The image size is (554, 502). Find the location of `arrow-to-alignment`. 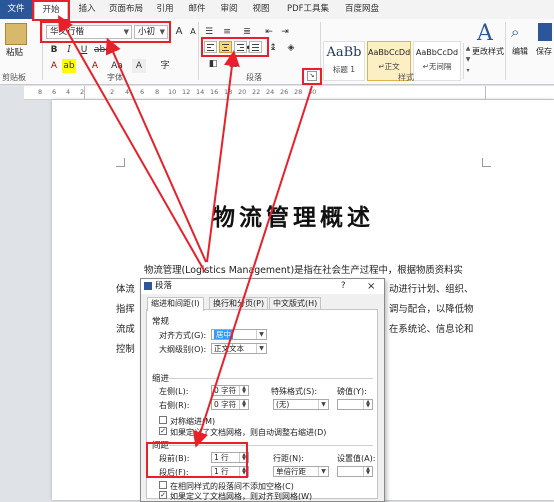

arrow-to-alignment is located at coordinates (223, 156).